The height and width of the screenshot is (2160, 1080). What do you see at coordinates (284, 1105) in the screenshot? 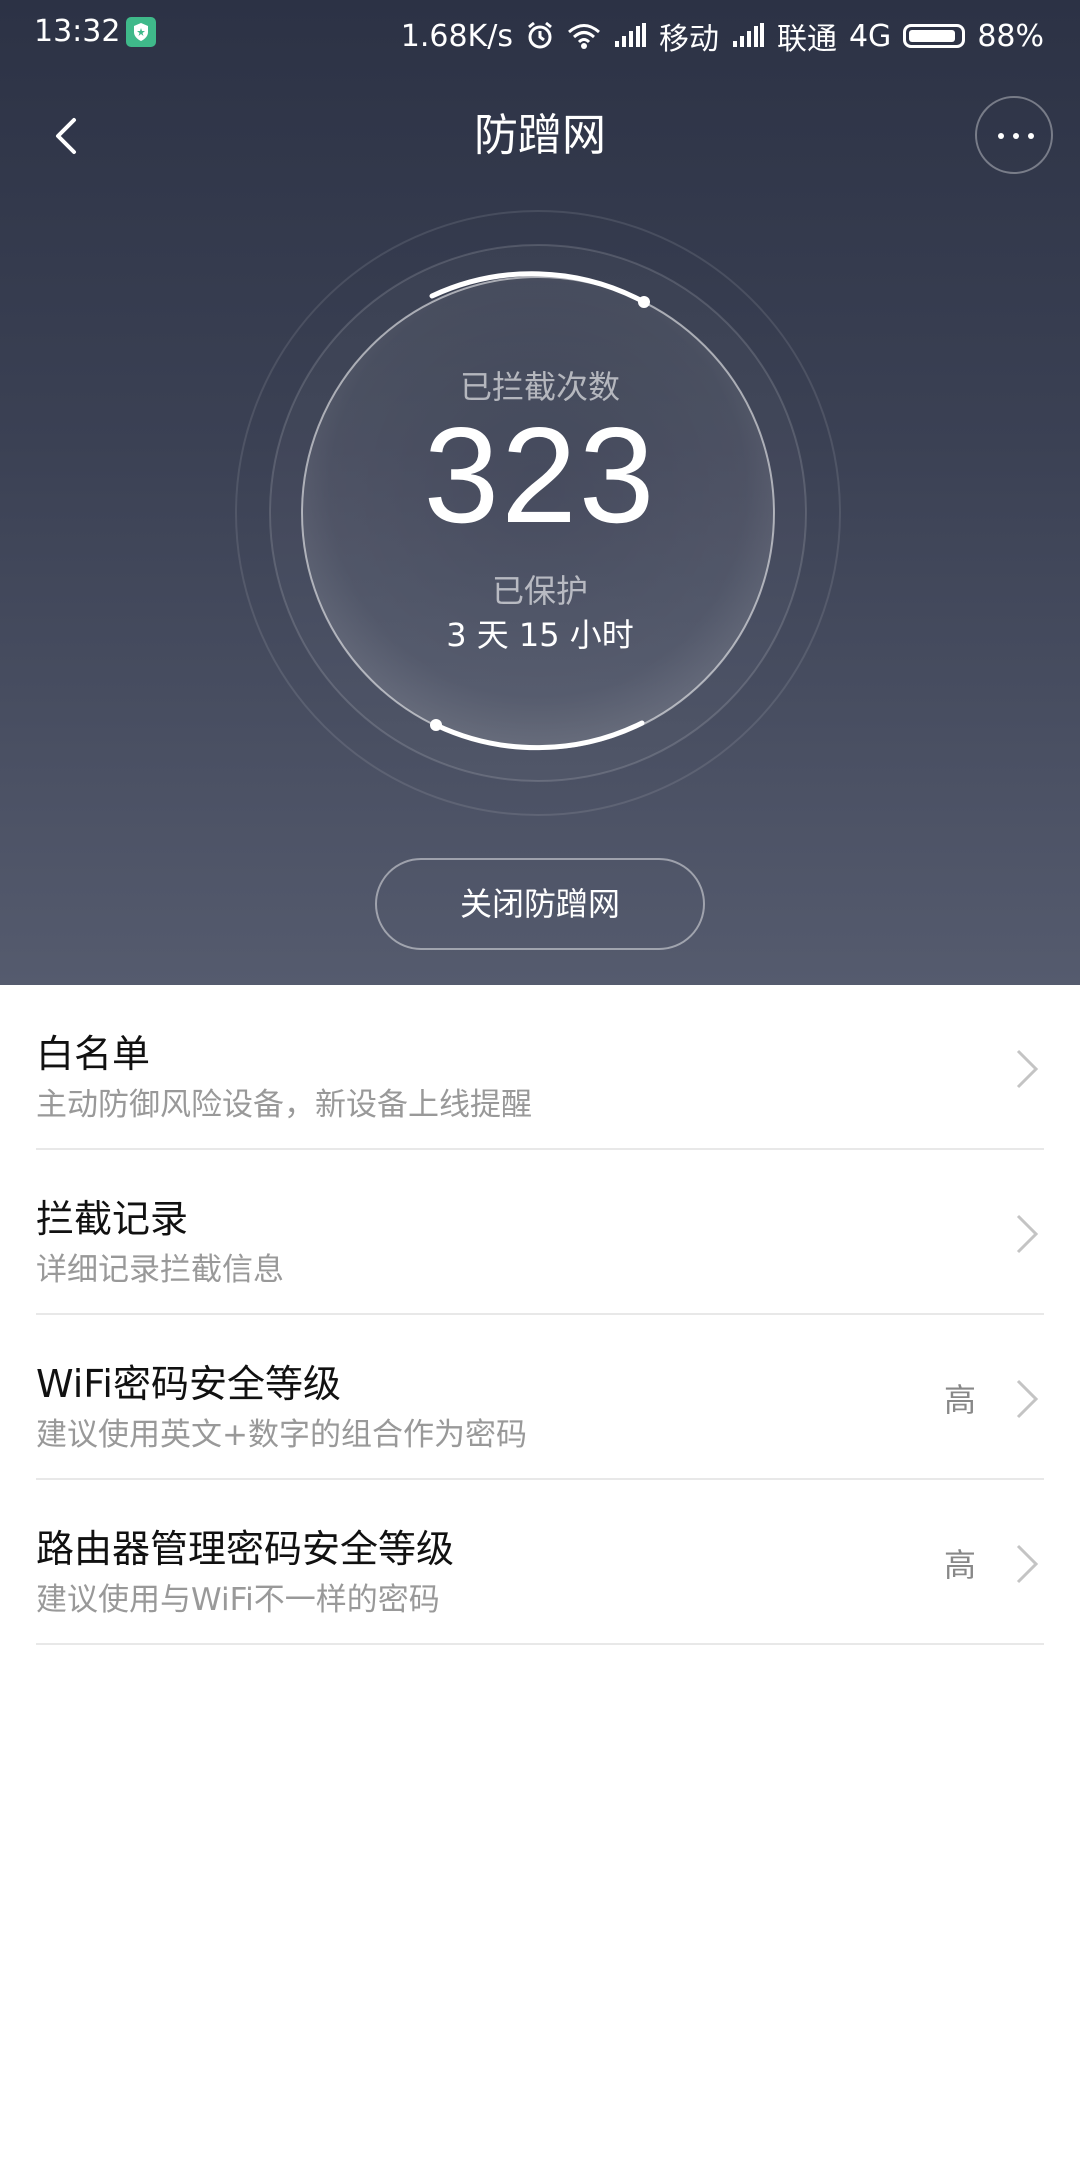
I see `list-item-subtitle: 主动防御风险设备，新设备上线提醒` at bounding box center [284, 1105].